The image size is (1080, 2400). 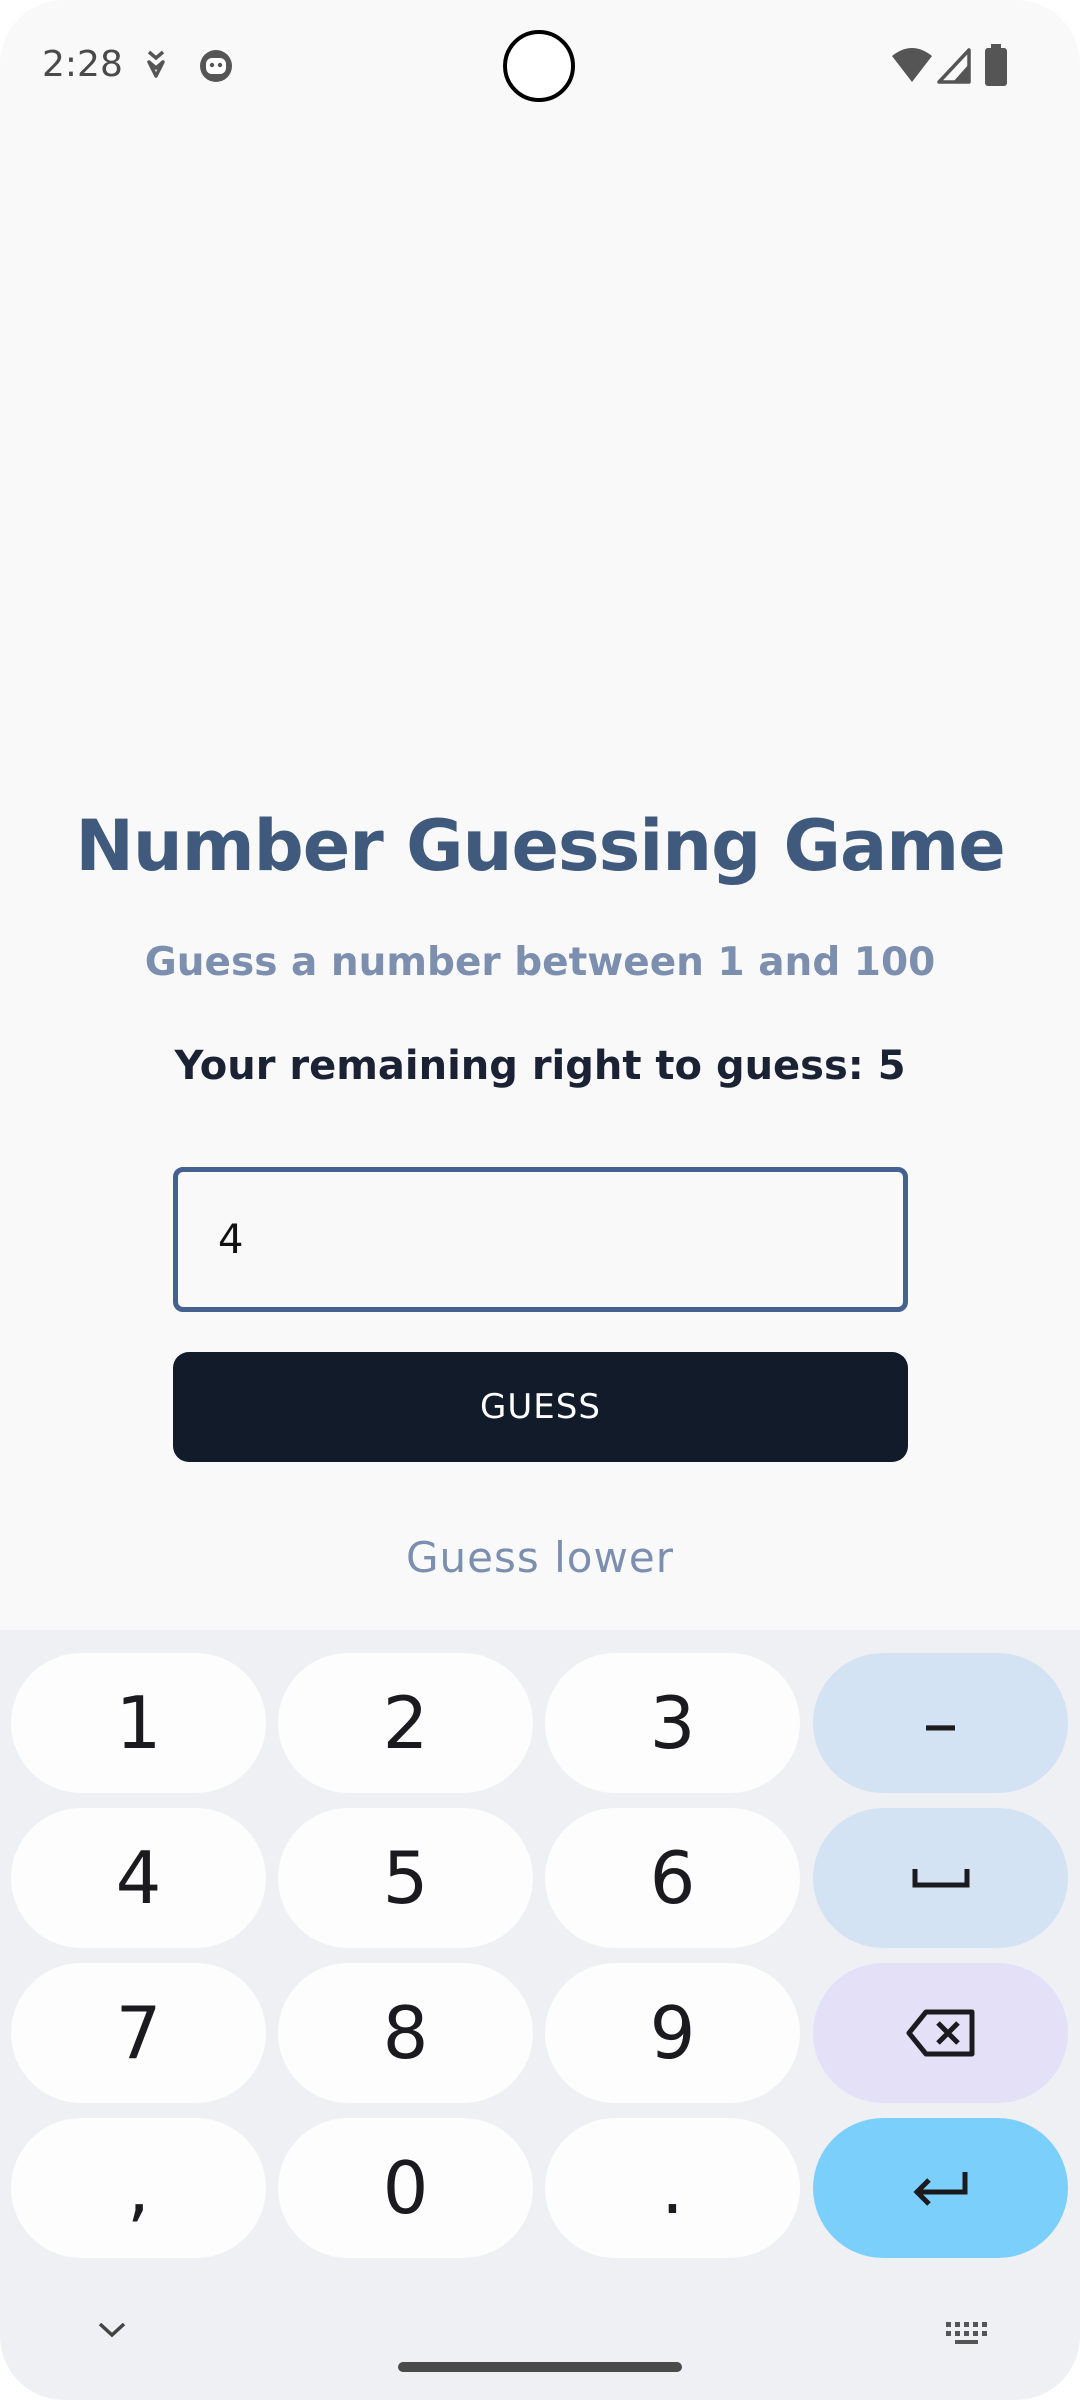 What do you see at coordinates (912, 67) in the screenshot?
I see `wifi-icon` at bounding box center [912, 67].